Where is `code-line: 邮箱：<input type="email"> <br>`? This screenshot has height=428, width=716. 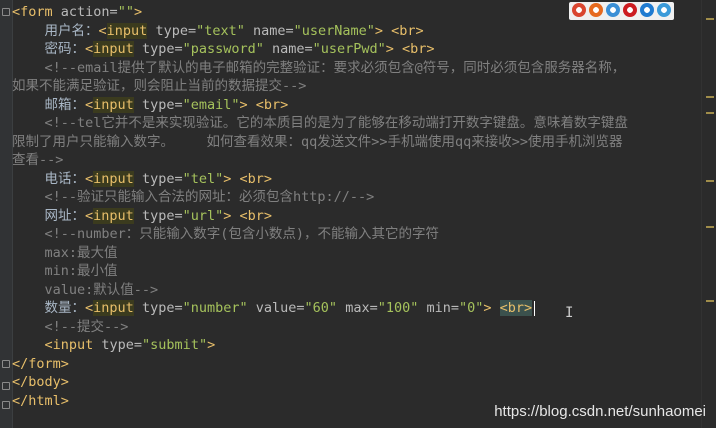 code-line: 邮箱：<input type="email"> <br> is located at coordinates (357, 105).